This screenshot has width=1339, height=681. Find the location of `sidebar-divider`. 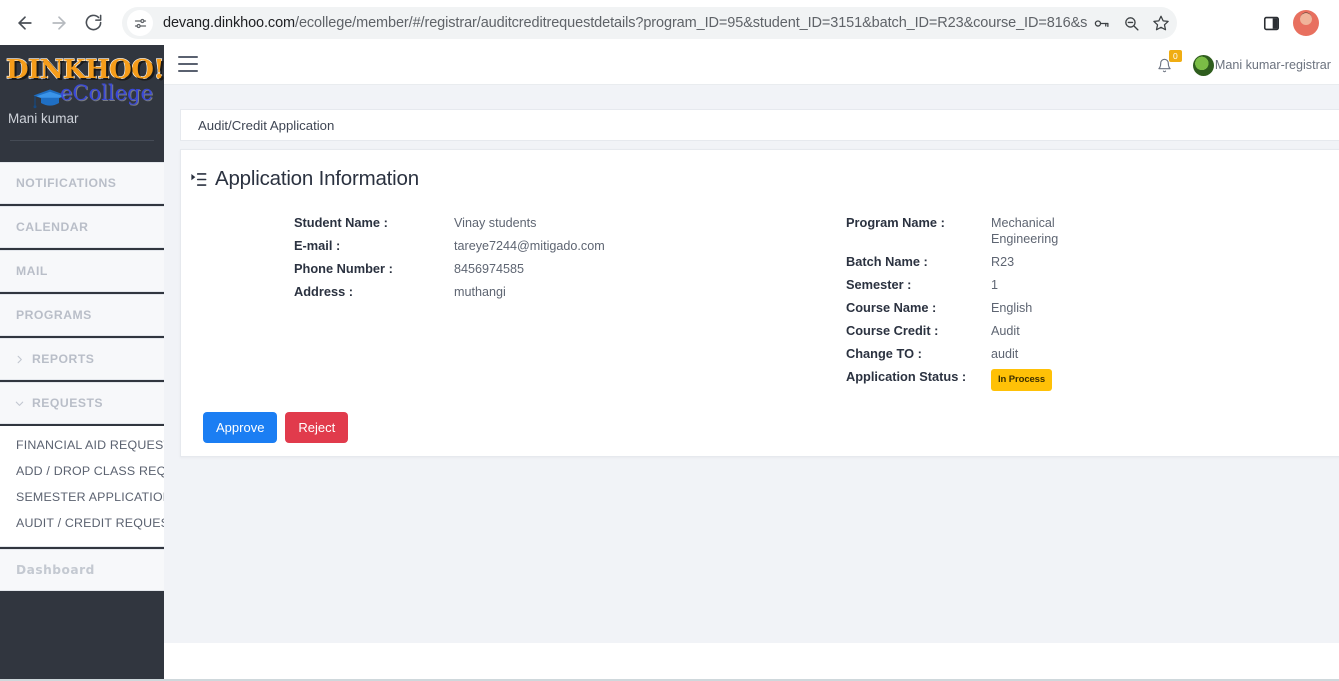

sidebar-divider is located at coordinates (82, 140).